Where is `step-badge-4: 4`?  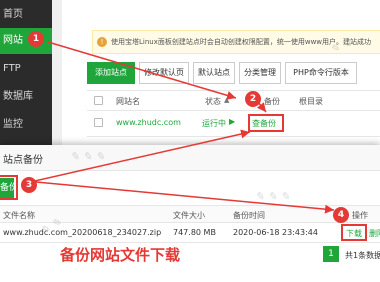 step-badge-4: 4 is located at coordinates (341, 215).